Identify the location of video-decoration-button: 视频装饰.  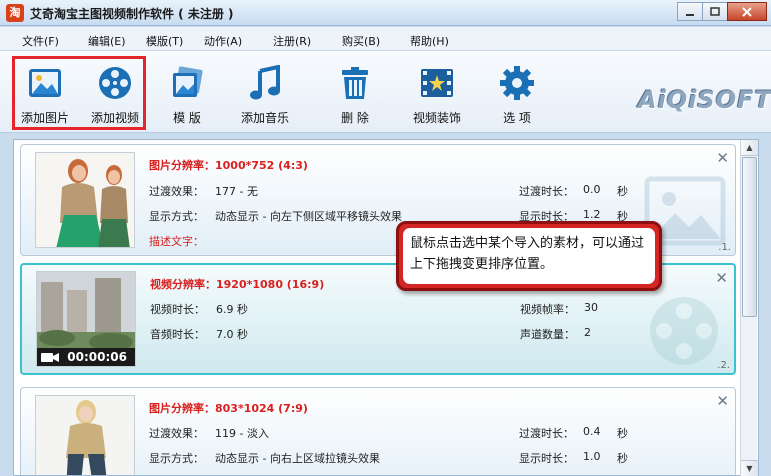
(437, 91).